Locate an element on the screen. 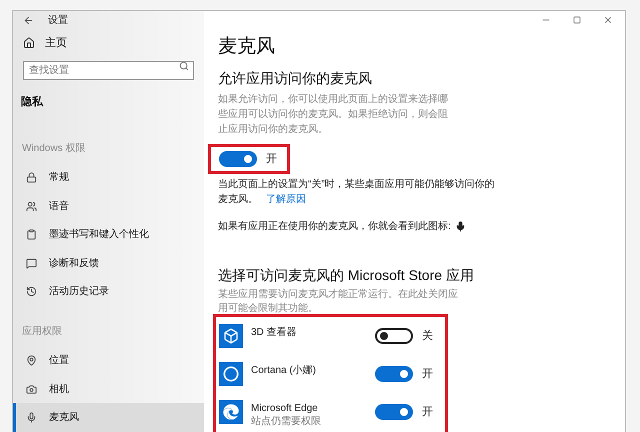 The width and height of the screenshot is (640, 432). map-pin-icon is located at coordinates (31, 360).